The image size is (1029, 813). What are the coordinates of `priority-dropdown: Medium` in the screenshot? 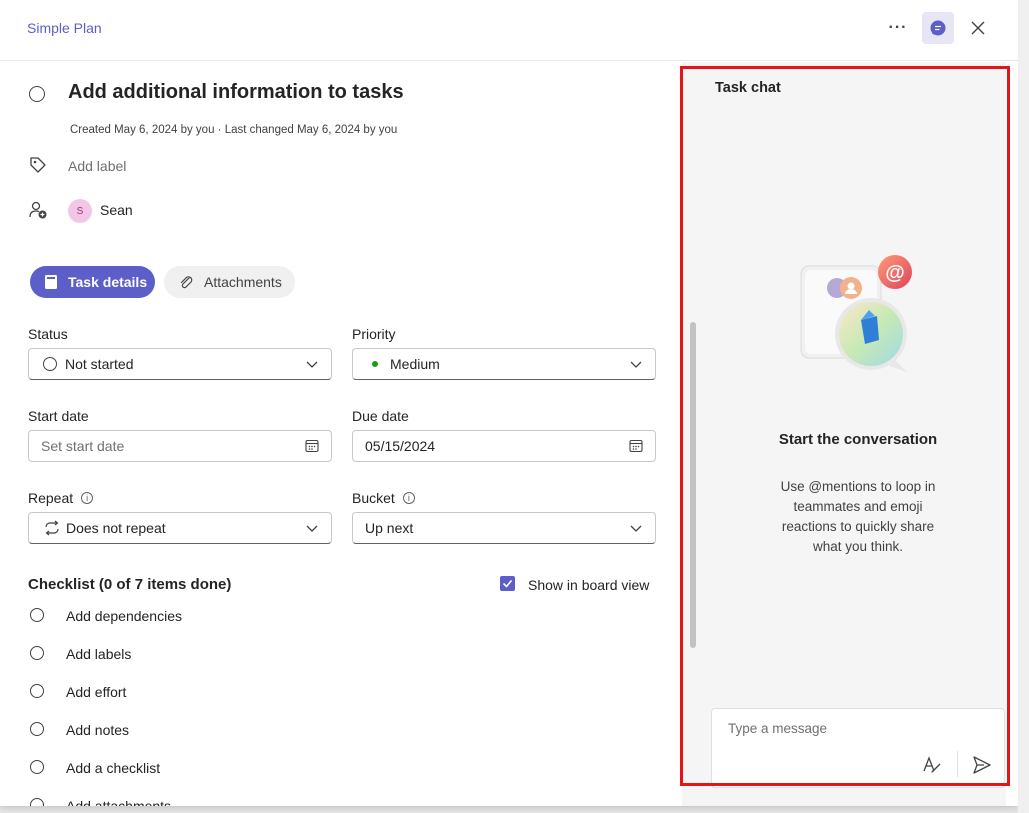 It's located at (504, 364).